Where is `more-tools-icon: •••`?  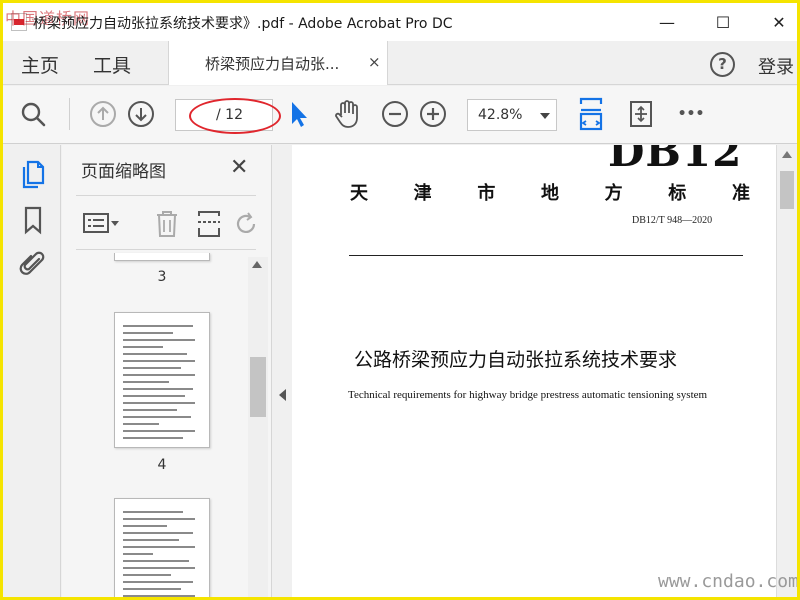 more-tools-icon: ••• is located at coordinates (691, 114).